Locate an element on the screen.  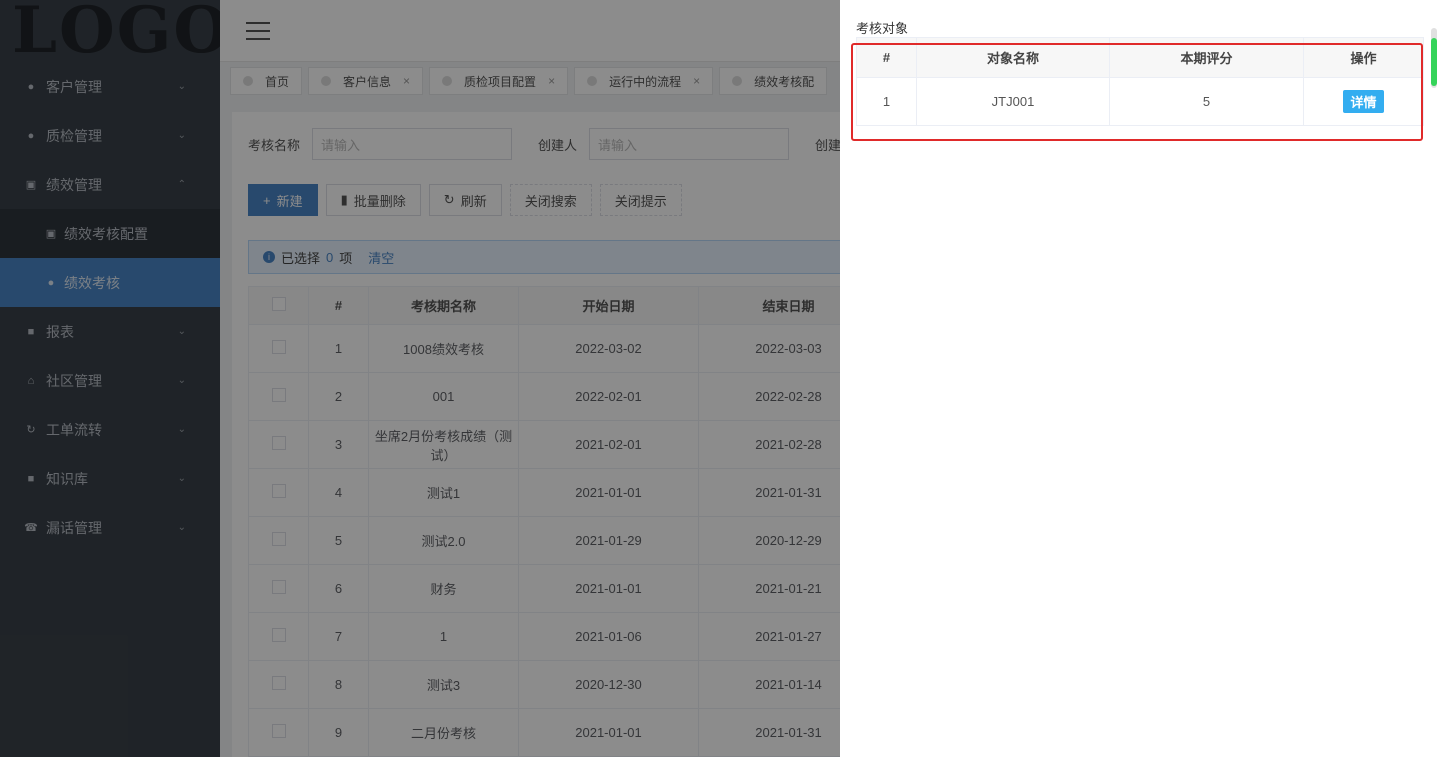
table-row: 1 JTJ001 5 详情 is located at coordinates (1140, 101).